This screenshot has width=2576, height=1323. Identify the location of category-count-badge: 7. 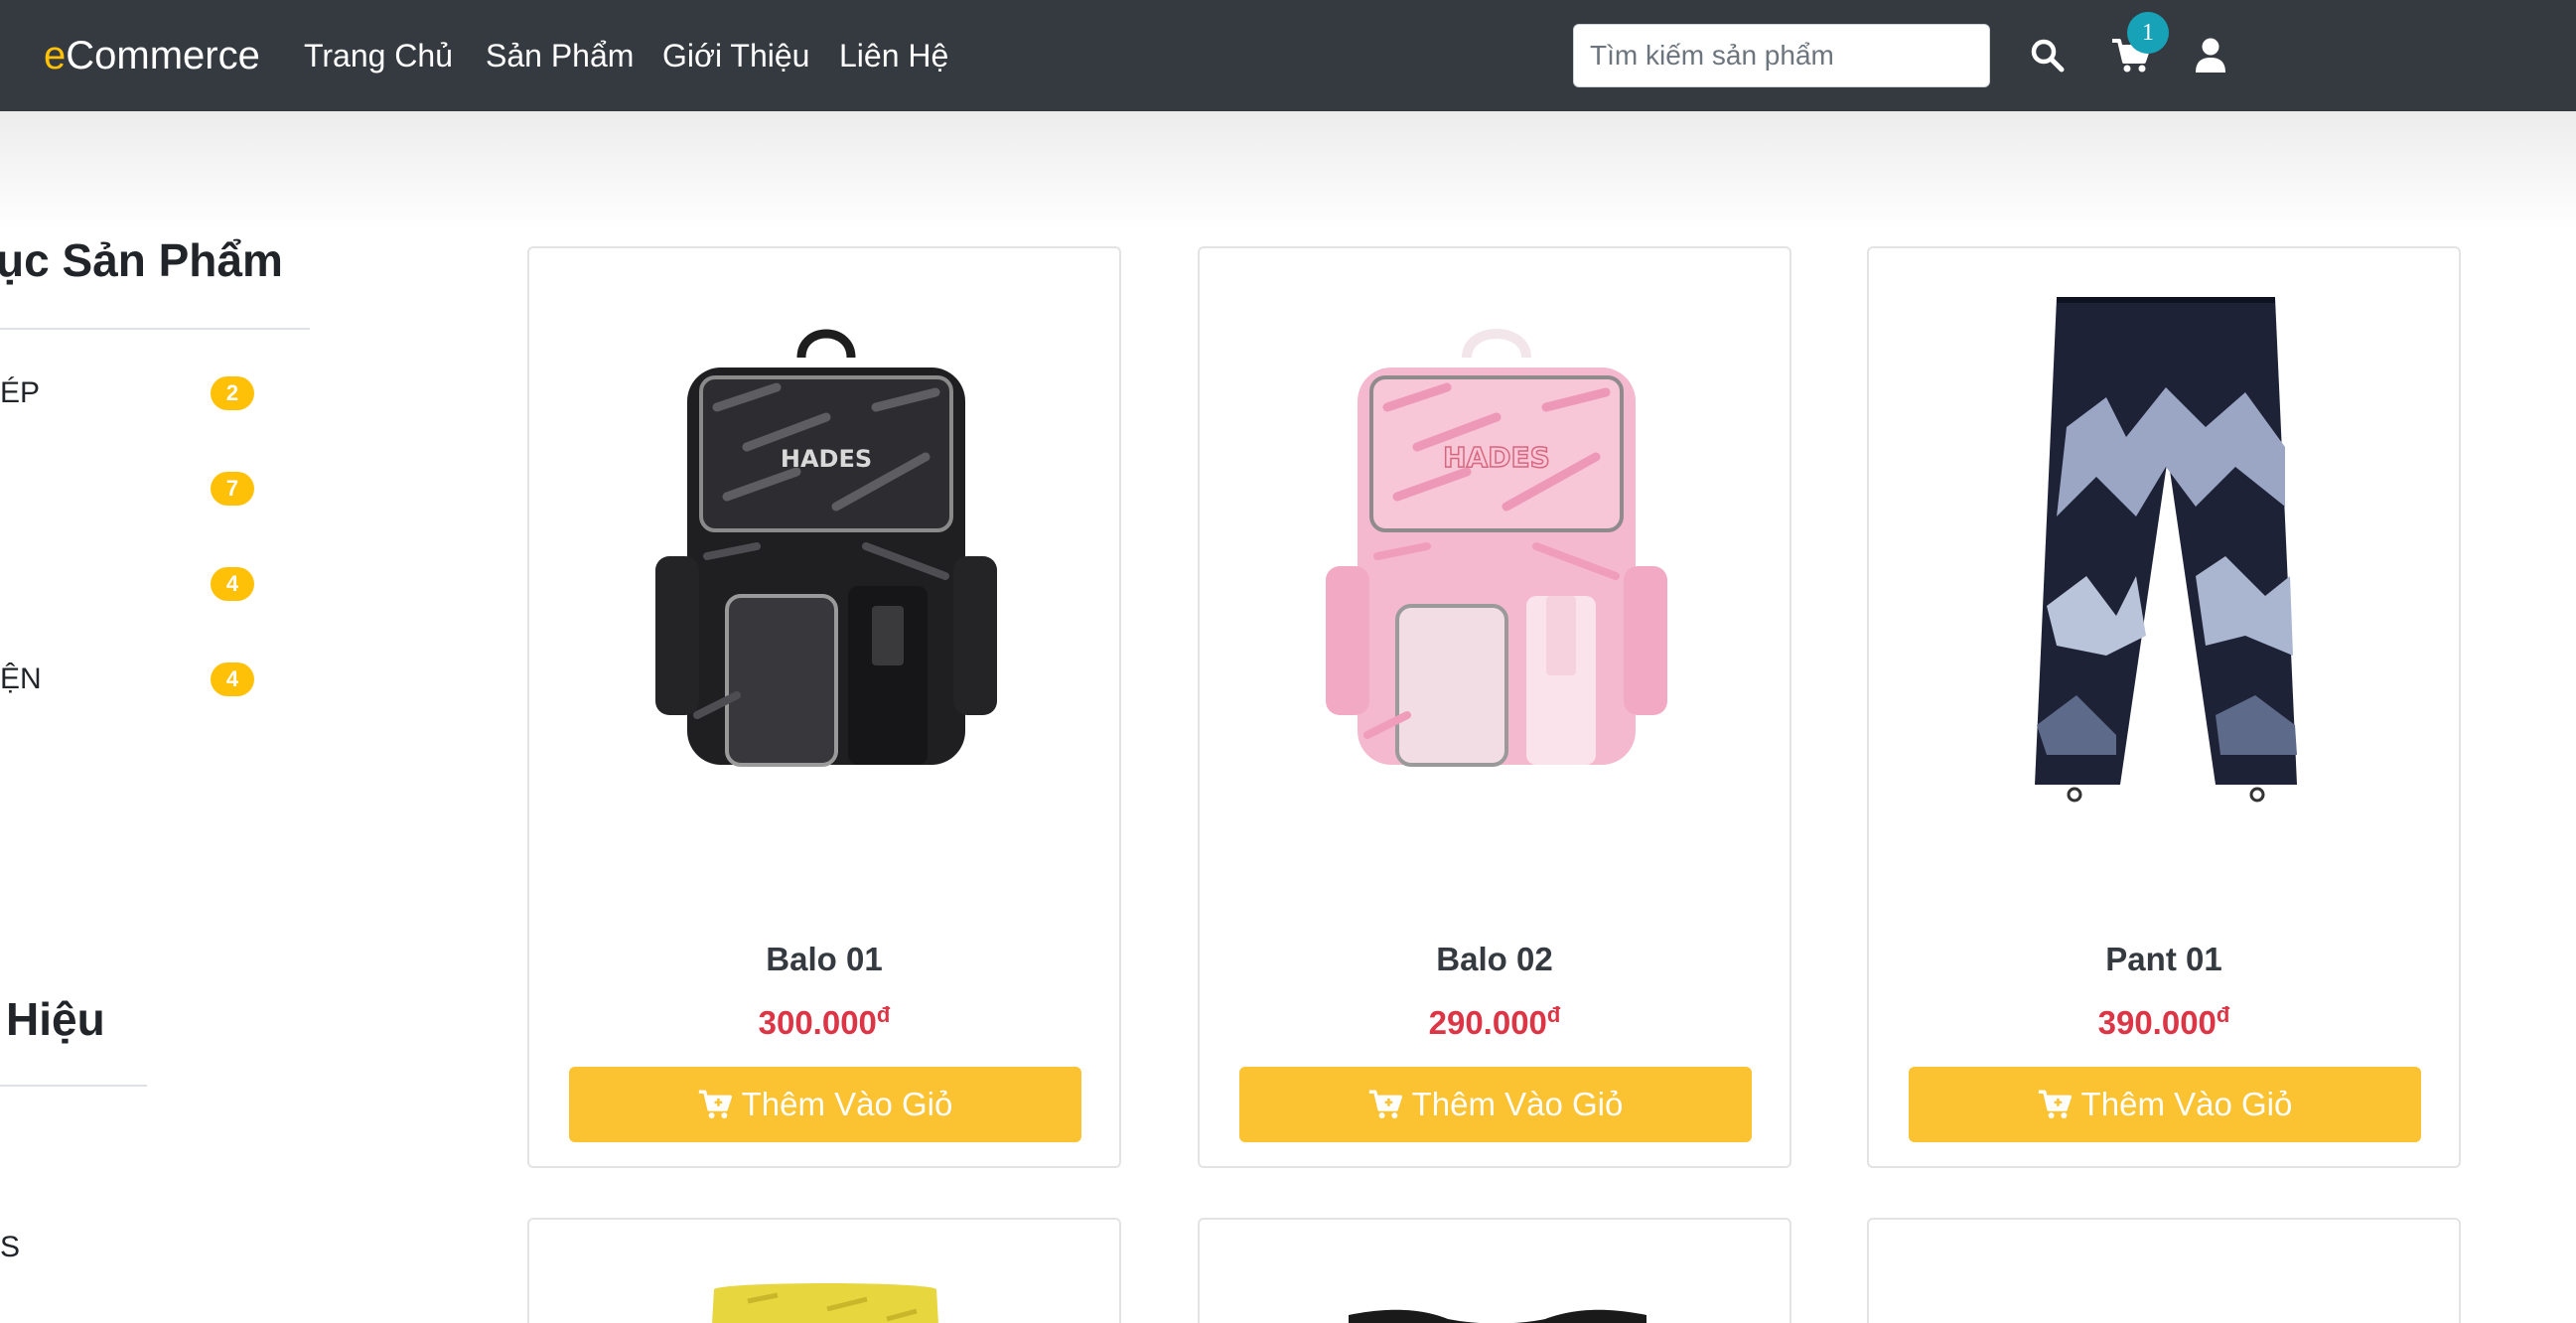
(232, 489).